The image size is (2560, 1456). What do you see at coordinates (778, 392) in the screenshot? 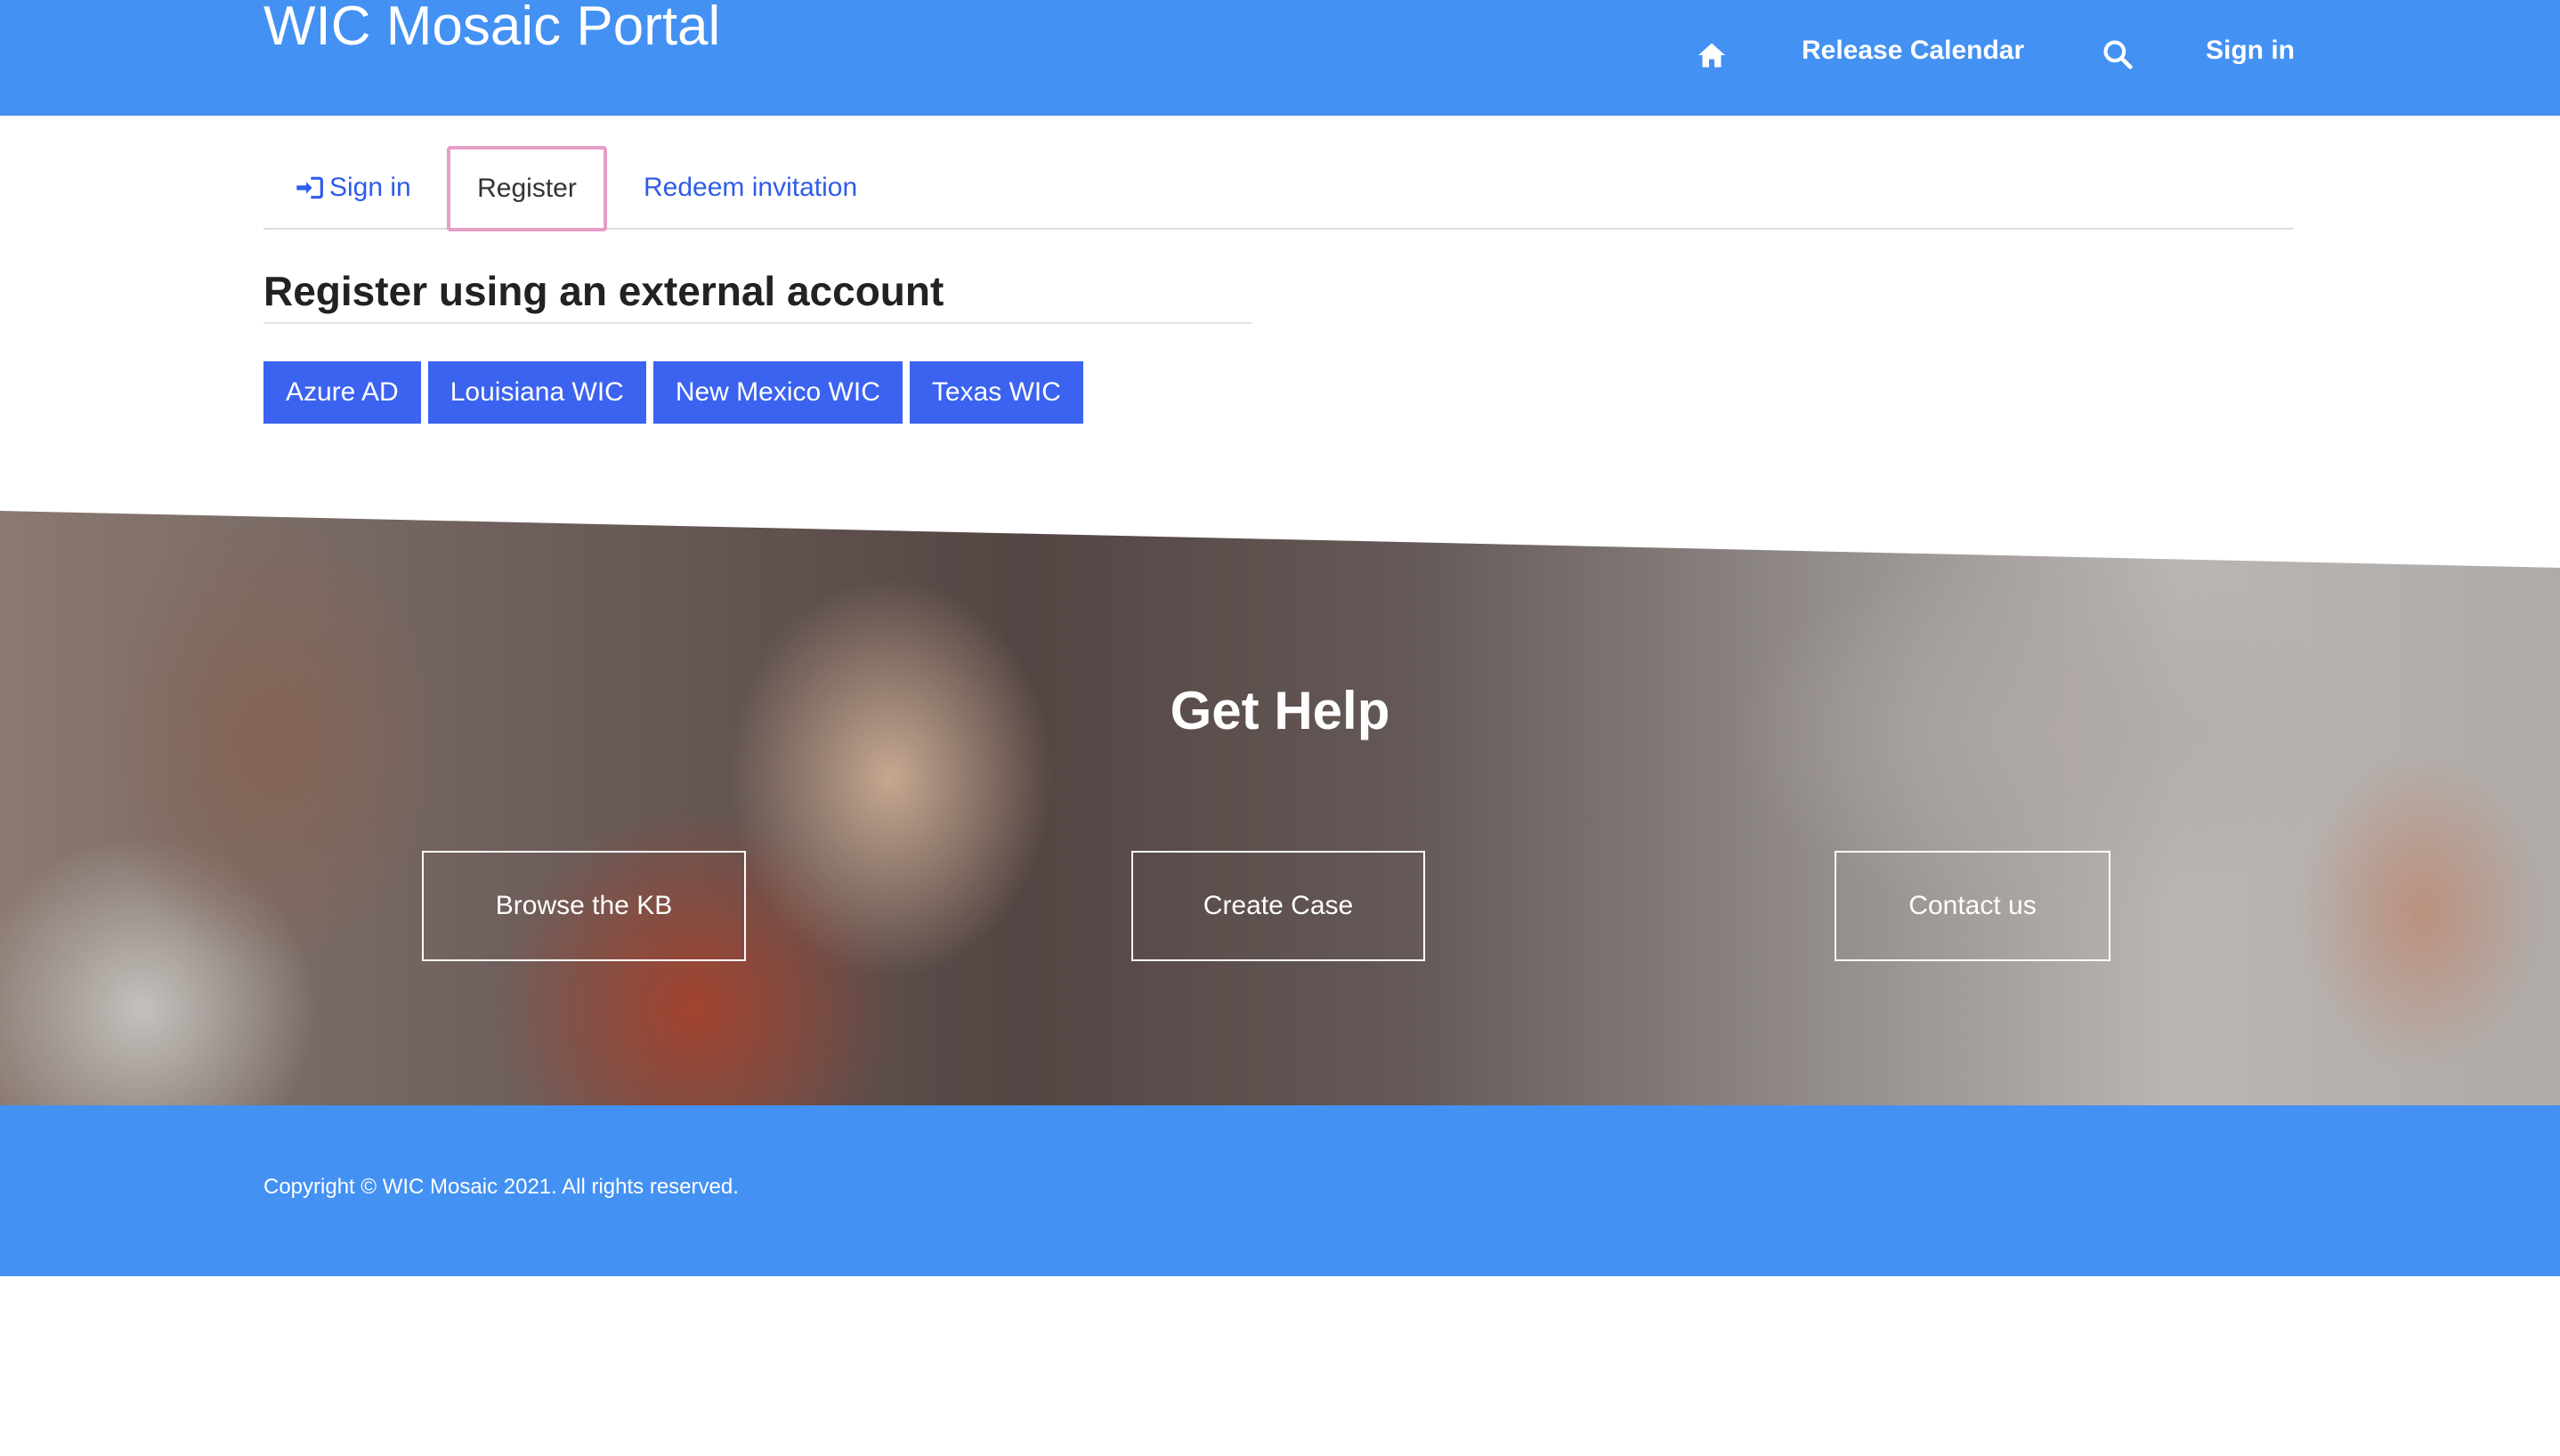
I see `new-mexico-wic-button: New Mexico WIC` at bounding box center [778, 392].